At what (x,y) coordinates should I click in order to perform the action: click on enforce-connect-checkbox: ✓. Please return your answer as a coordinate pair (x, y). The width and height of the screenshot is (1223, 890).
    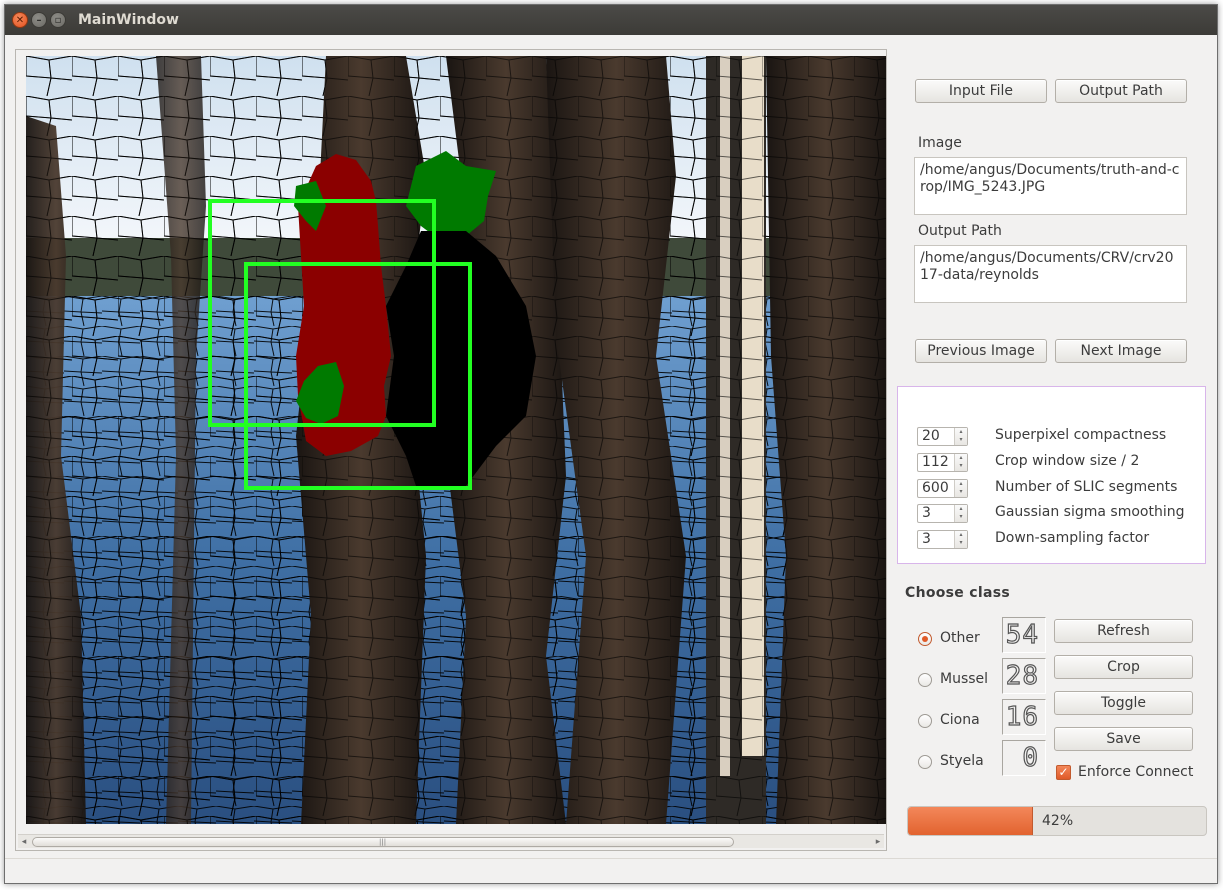
    Looking at the image, I should click on (1063, 772).